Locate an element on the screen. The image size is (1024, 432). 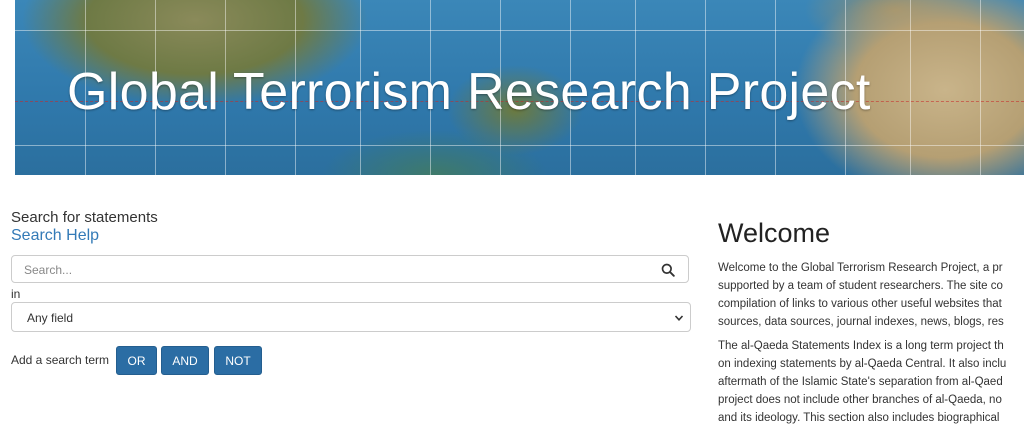
field-select-value: Any field is located at coordinates (50, 318).